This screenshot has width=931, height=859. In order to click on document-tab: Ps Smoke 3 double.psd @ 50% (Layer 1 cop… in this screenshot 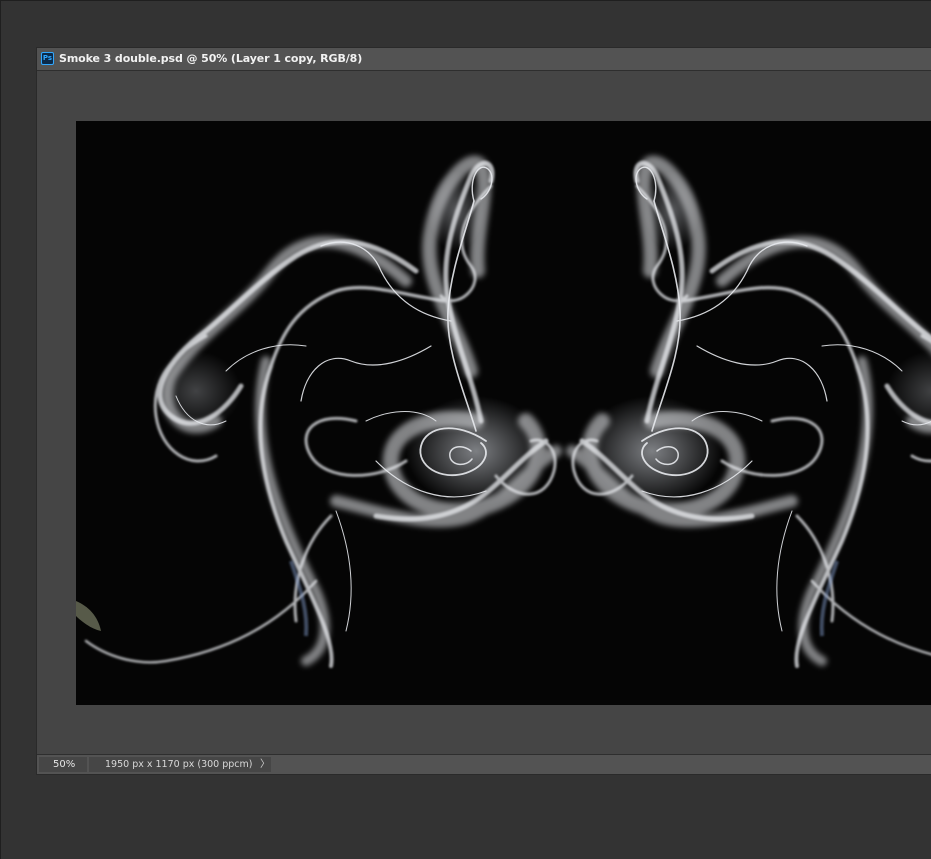, I will do `click(484, 59)`.